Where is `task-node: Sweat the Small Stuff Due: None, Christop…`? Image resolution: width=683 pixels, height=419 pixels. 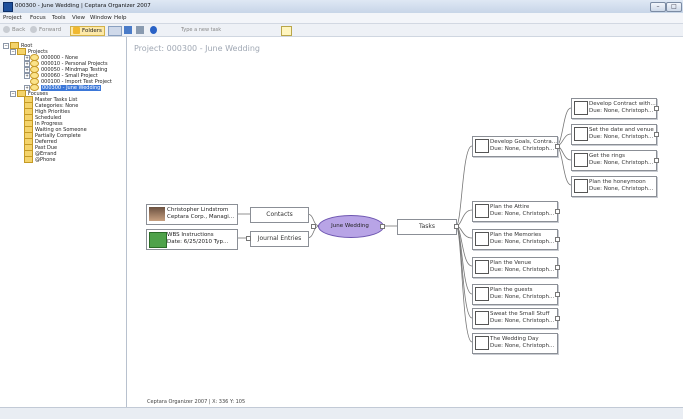
task-node: Sweat the Small Stuff Due: None, Christop… is located at coordinates (515, 318).